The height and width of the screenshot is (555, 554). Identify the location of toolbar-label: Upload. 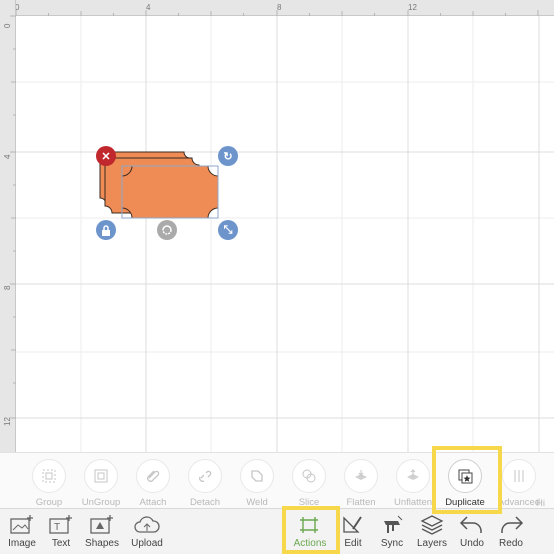
(147, 543).